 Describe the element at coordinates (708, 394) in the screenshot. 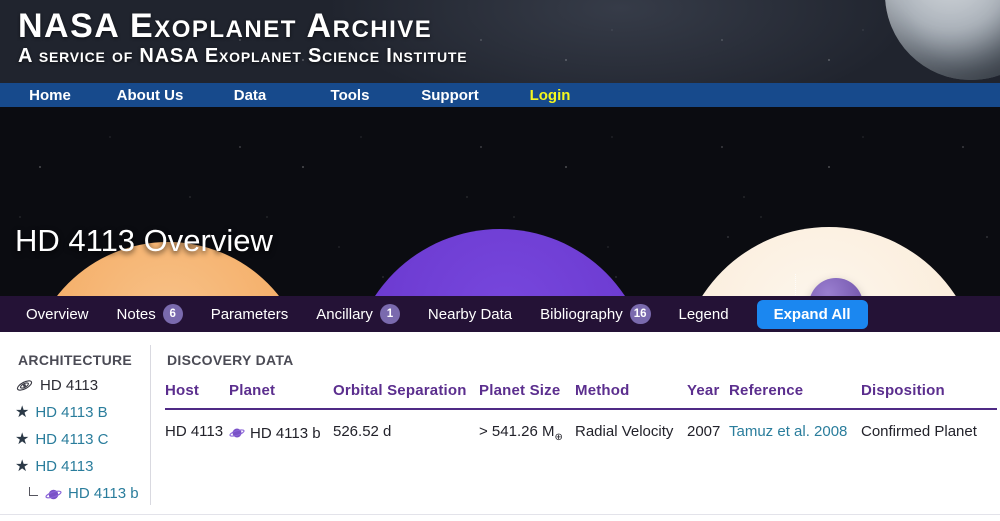

I see `column-header-year: Year` at that location.